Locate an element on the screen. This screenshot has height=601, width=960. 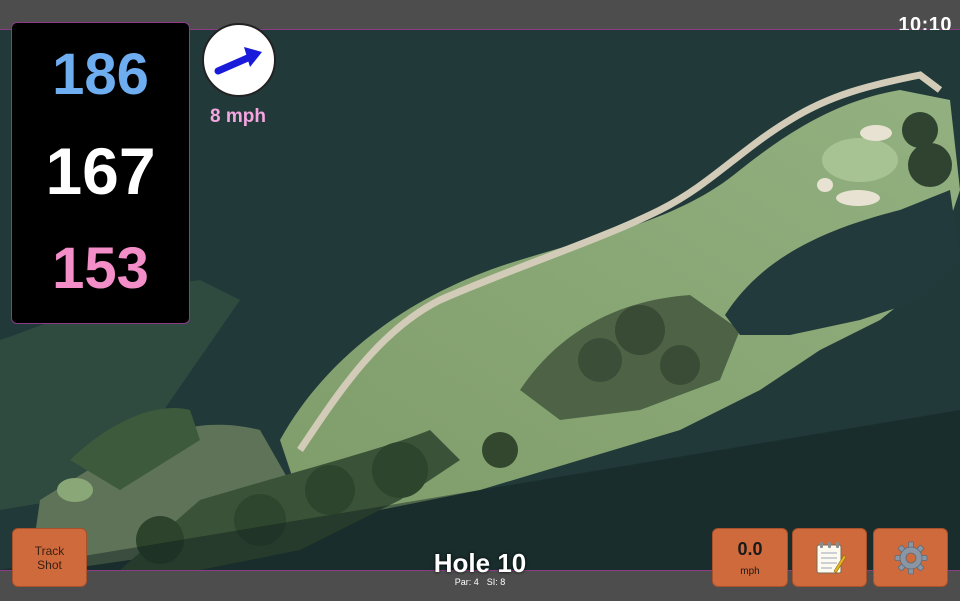
hole-par: Par: 4 is located at coordinates (466, 582).